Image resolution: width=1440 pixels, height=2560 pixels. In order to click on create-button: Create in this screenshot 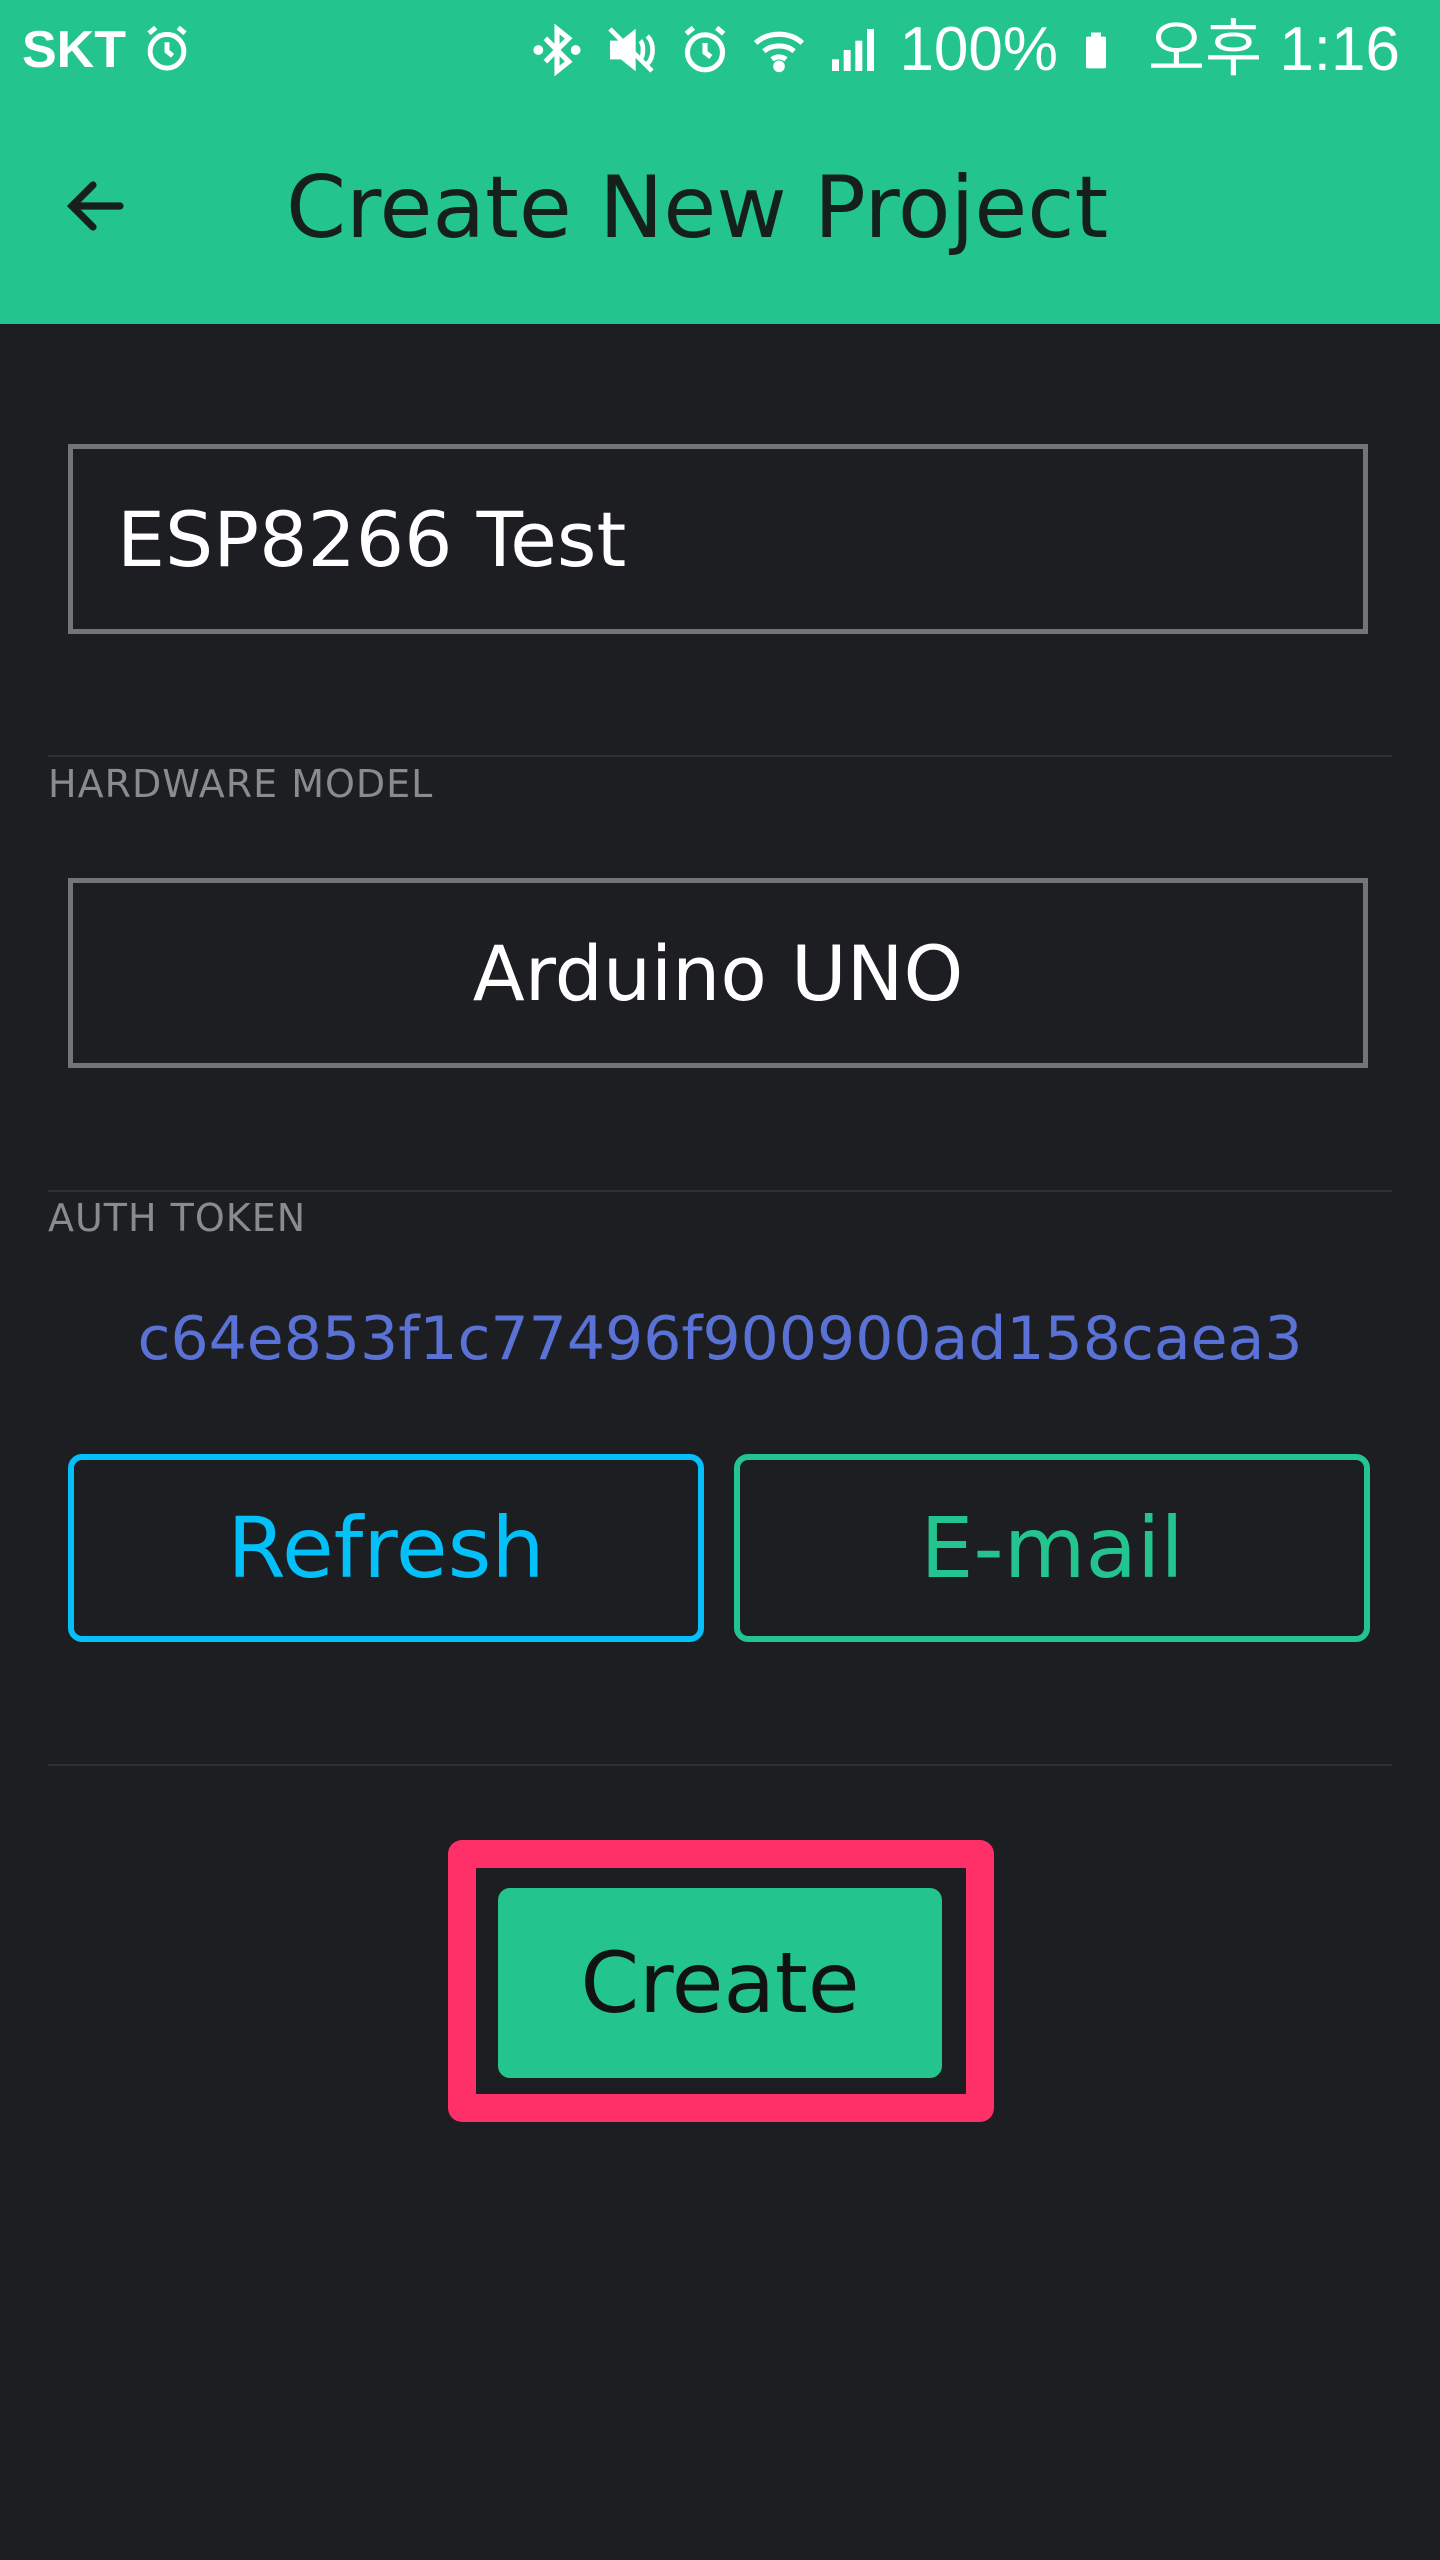, I will do `click(720, 1983)`.